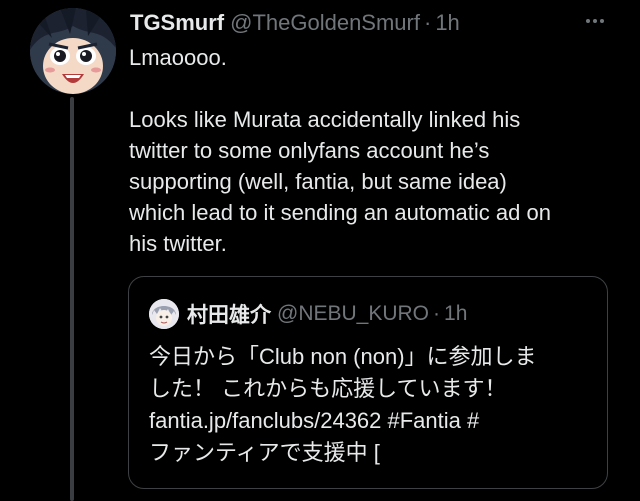 The height and width of the screenshot is (501, 640). Describe the element at coordinates (264, 452) in the screenshot. I see `quoted-text-line: ファンティアで支援中 [` at that location.